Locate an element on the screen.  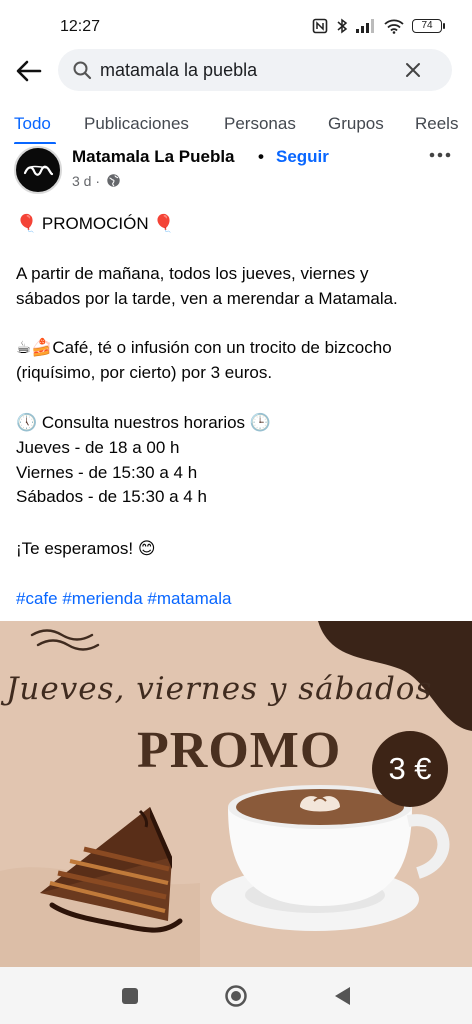
status-time: 12:27 is located at coordinates (80, 26).